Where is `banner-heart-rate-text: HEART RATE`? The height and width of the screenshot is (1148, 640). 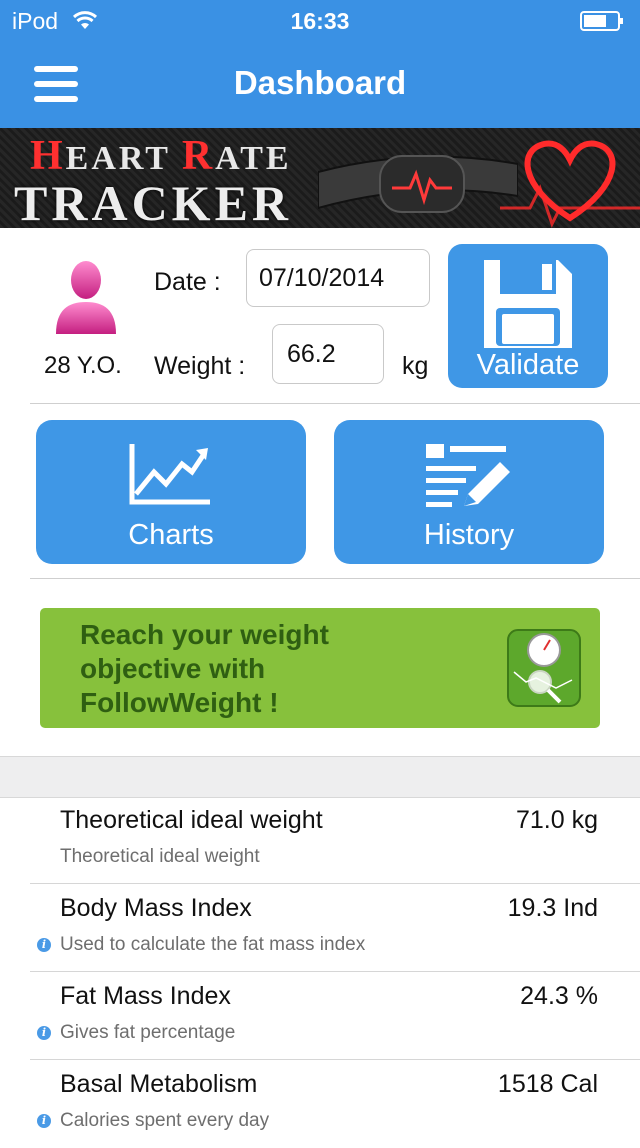 banner-heart-rate-text: HEART RATE is located at coordinates (161, 156).